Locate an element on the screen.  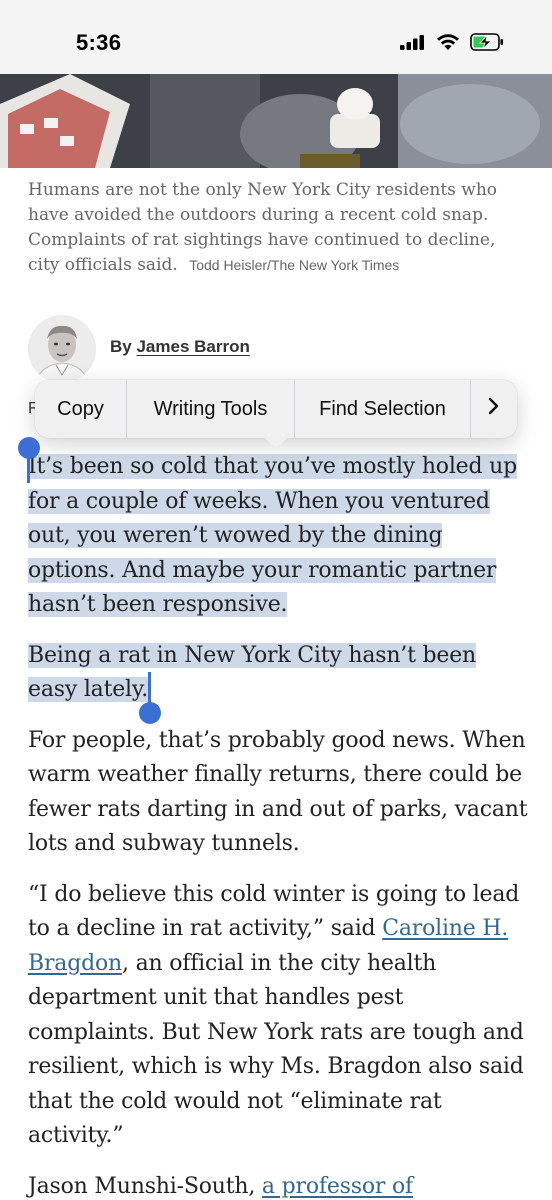
status-bar: 5:36 is located at coordinates (276, 37).